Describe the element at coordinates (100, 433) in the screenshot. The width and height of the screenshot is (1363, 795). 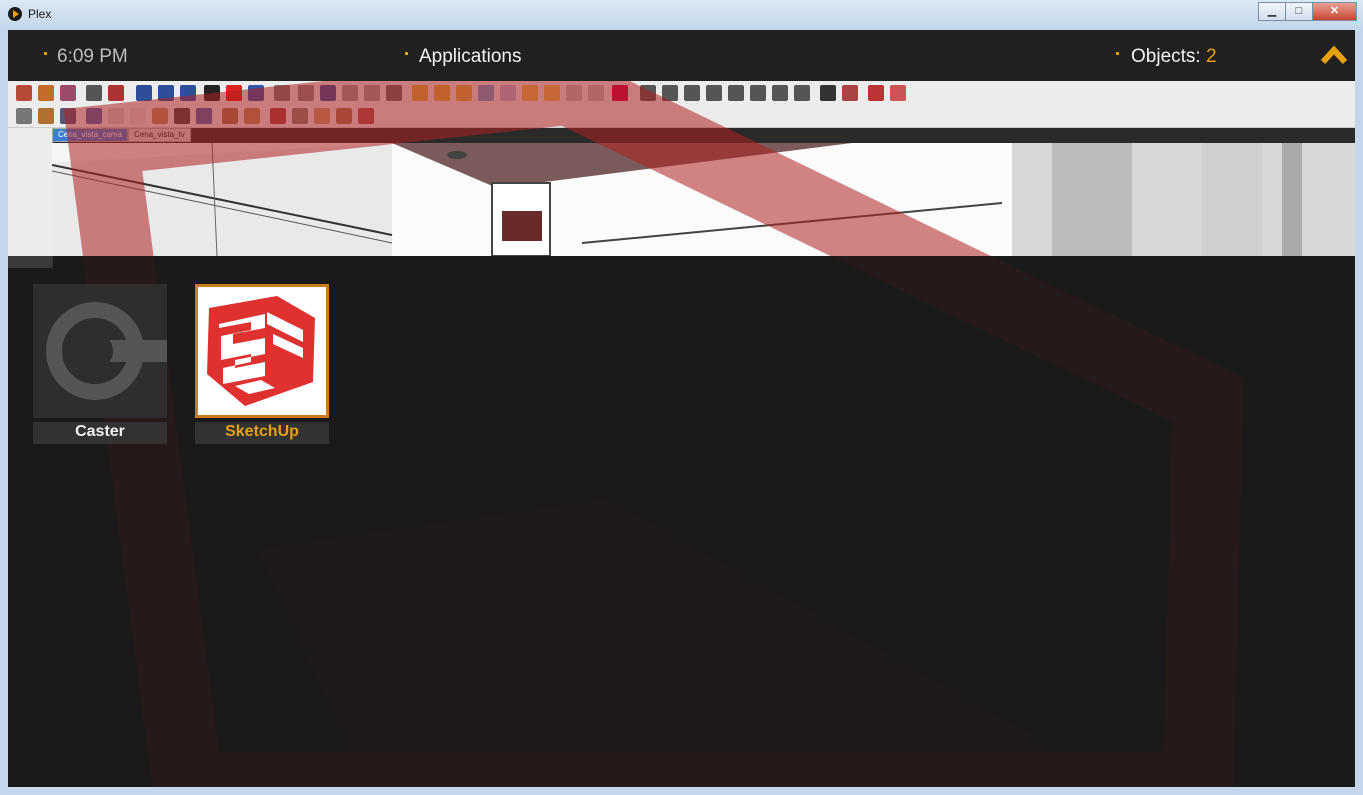
I see `app-label-caster: Caster` at that location.